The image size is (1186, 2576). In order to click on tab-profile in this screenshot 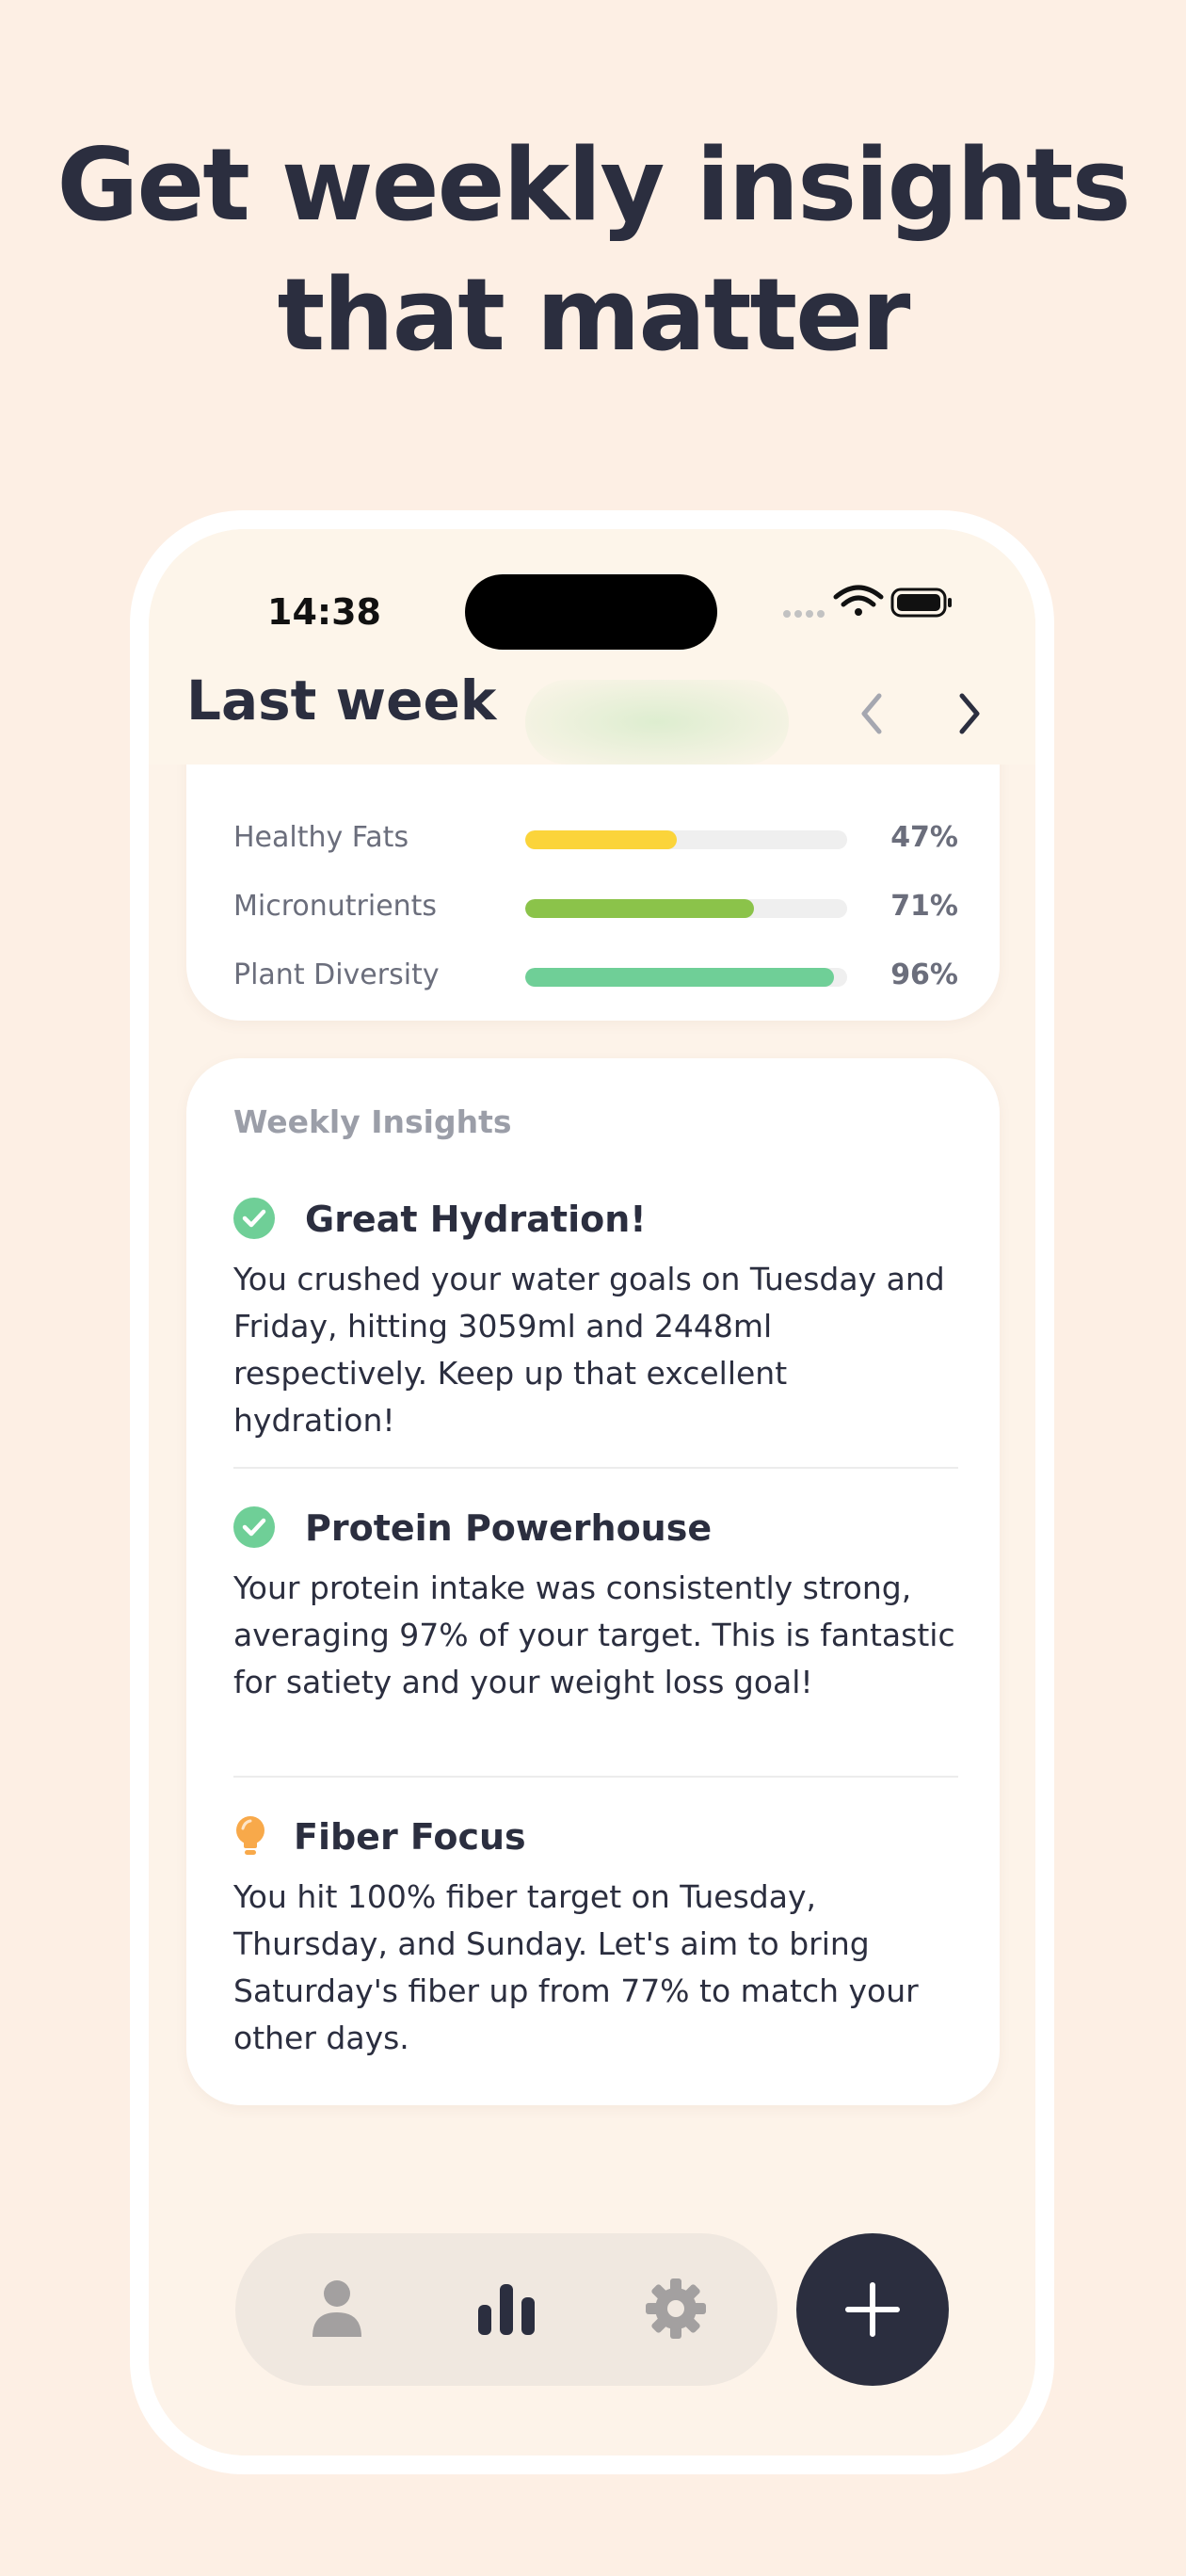, I will do `click(337, 2308)`.